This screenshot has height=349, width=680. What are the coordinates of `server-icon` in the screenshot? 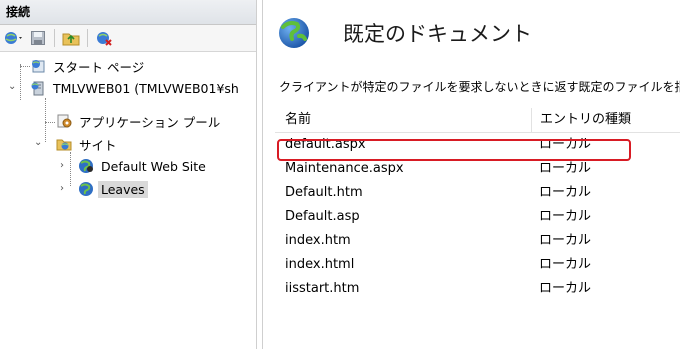 It's located at (38, 88).